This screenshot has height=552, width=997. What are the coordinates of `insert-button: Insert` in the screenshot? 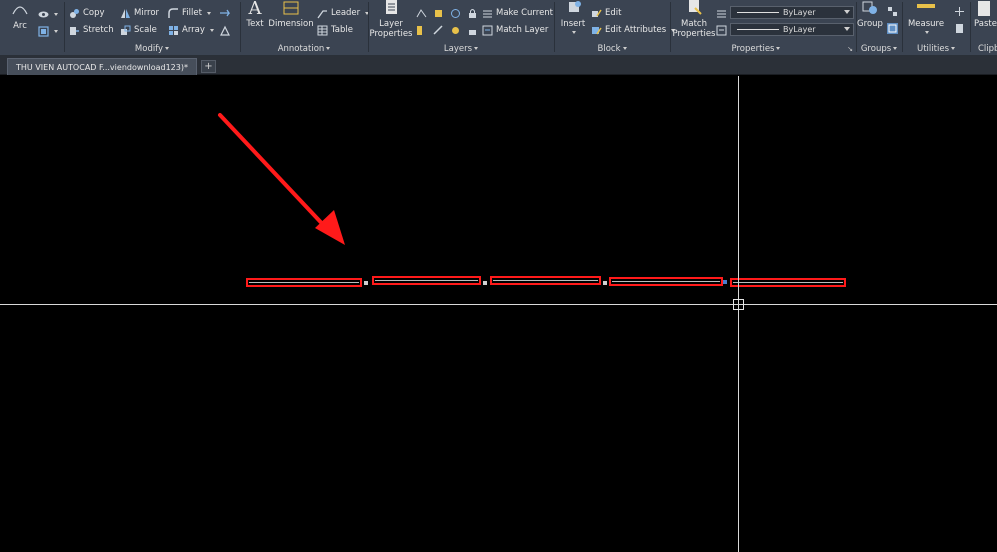 It's located at (573, 17).